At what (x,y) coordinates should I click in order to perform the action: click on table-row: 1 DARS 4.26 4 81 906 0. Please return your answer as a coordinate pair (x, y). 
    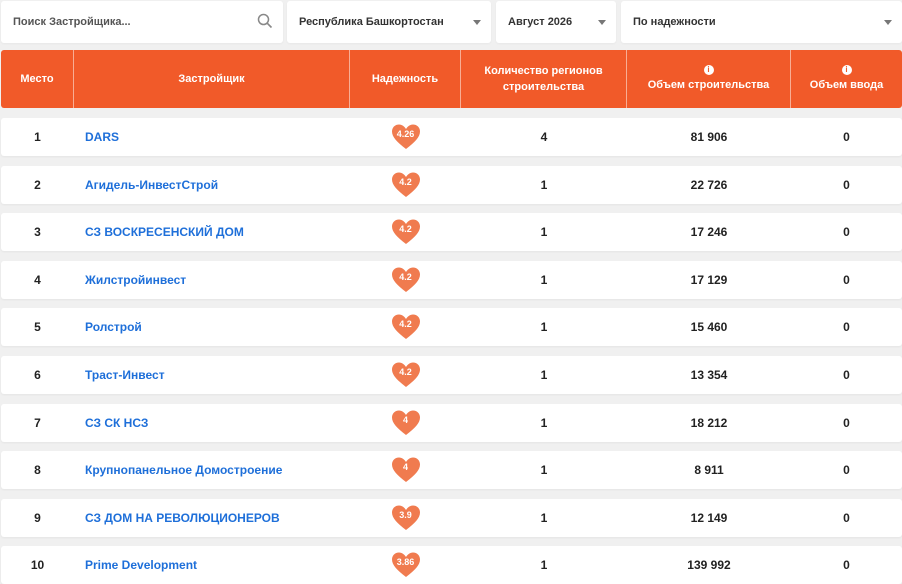
    Looking at the image, I should click on (451, 137).